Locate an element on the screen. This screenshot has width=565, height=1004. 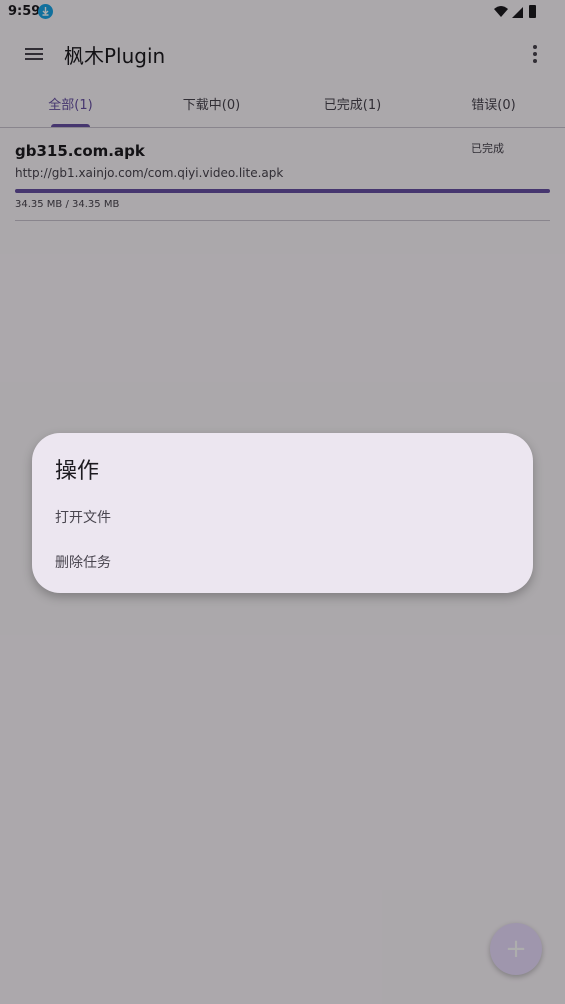
action-dialog: 操作 打开文件 删除任务 is located at coordinates (282, 513).